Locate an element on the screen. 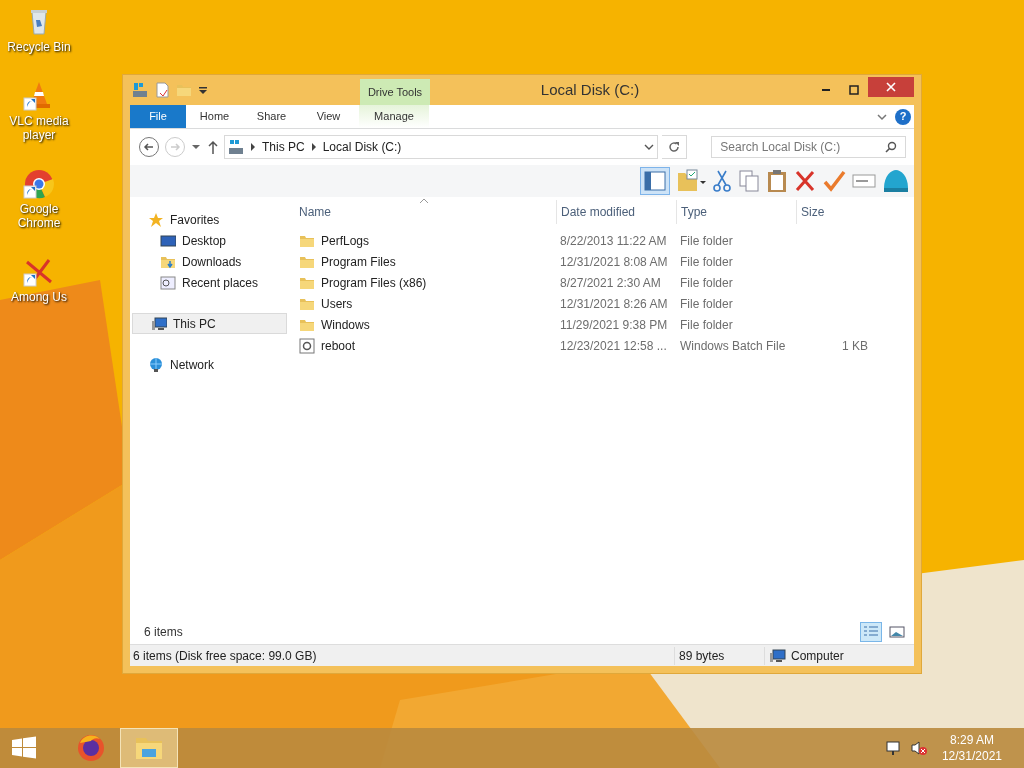 This screenshot has width=1024, height=768. preview-pane-icon is located at coordinates (655, 181).